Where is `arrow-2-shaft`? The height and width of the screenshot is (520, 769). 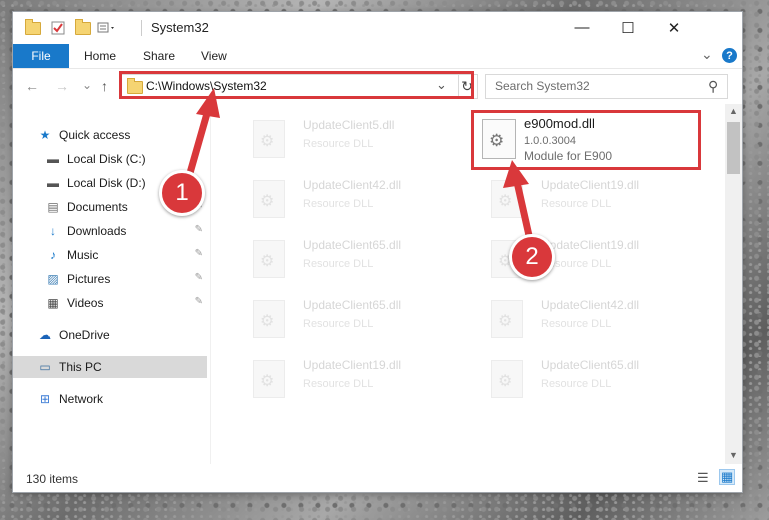
arrow-2-shaft is located at coordinates (523, 211).